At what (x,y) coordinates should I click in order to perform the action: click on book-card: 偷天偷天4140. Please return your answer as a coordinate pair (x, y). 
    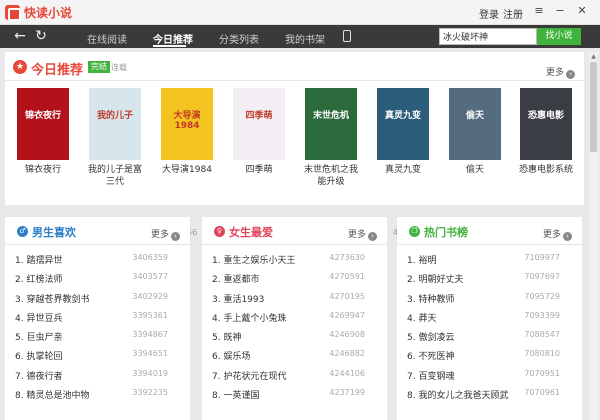
    Looking at the image, I should click on (475, 162).